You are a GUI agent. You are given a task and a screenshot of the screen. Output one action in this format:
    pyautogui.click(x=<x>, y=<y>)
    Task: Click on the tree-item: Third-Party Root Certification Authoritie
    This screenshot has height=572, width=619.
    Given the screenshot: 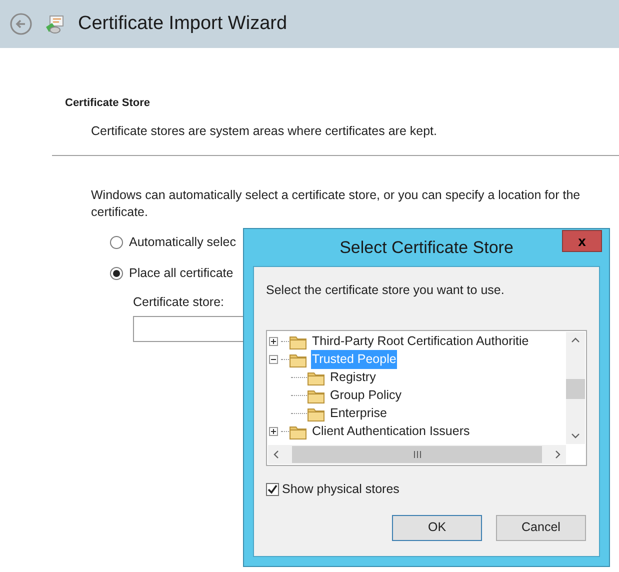 What is the action you would take?
    pyautogui.click(x=420, y=342)
    